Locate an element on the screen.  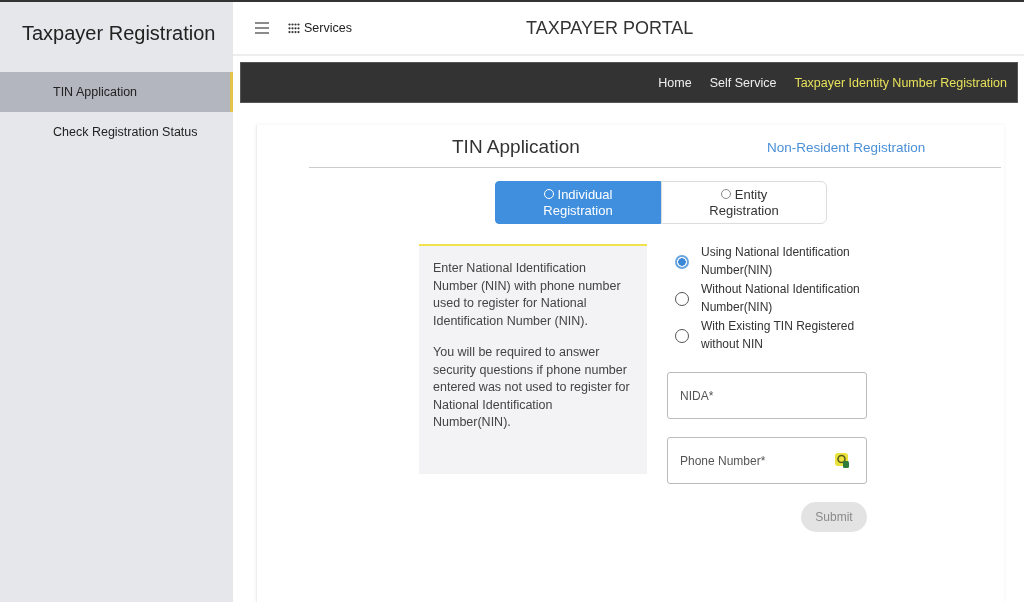
services-link: Services is located at coordinates (328, 28).